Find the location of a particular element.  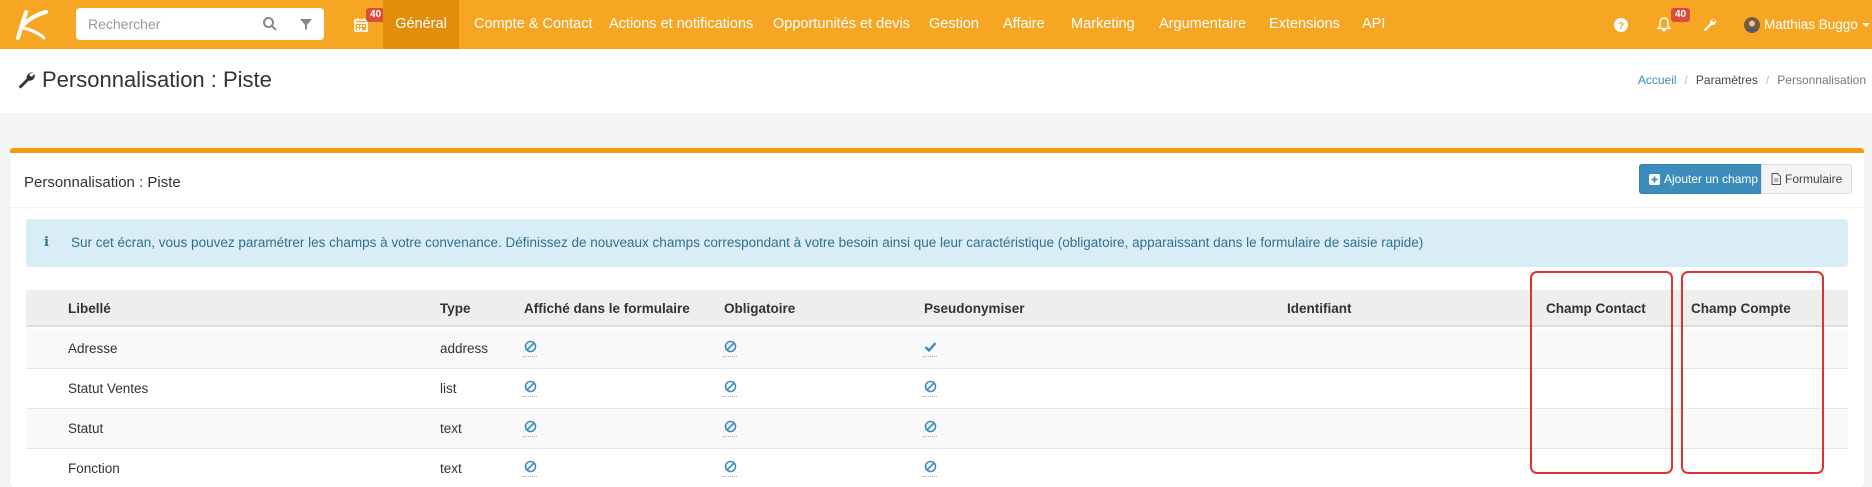

add-field-button: Ajouter un champ is located at coordinates (1704, 179).